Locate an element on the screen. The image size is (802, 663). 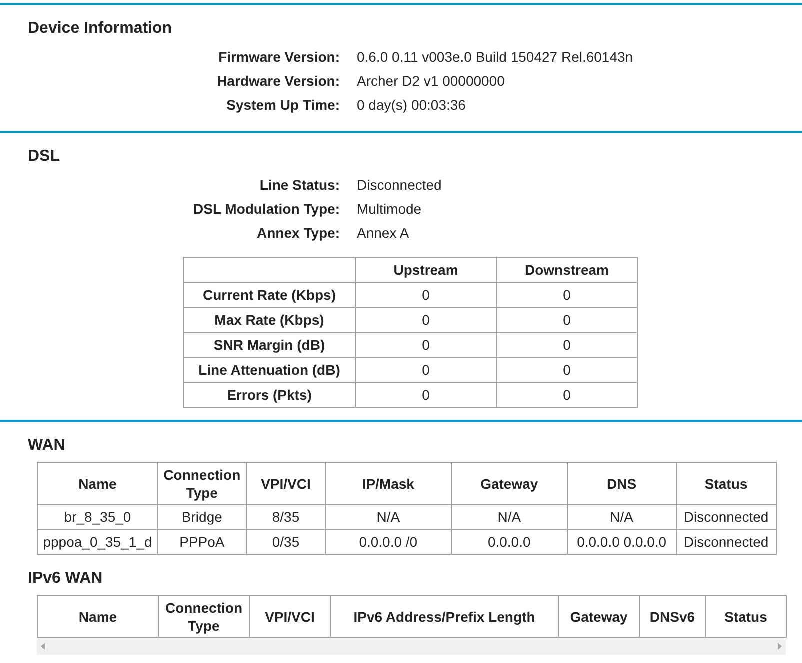
column-header: Downstream is located at coordinates (567, 270).